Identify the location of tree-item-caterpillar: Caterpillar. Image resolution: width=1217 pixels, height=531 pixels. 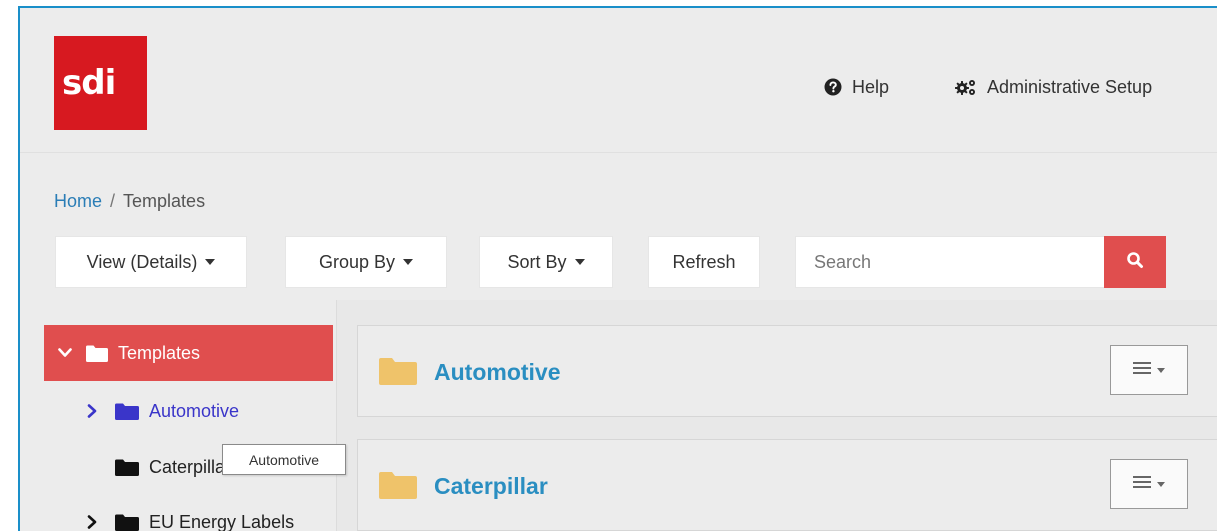
(173, 467).